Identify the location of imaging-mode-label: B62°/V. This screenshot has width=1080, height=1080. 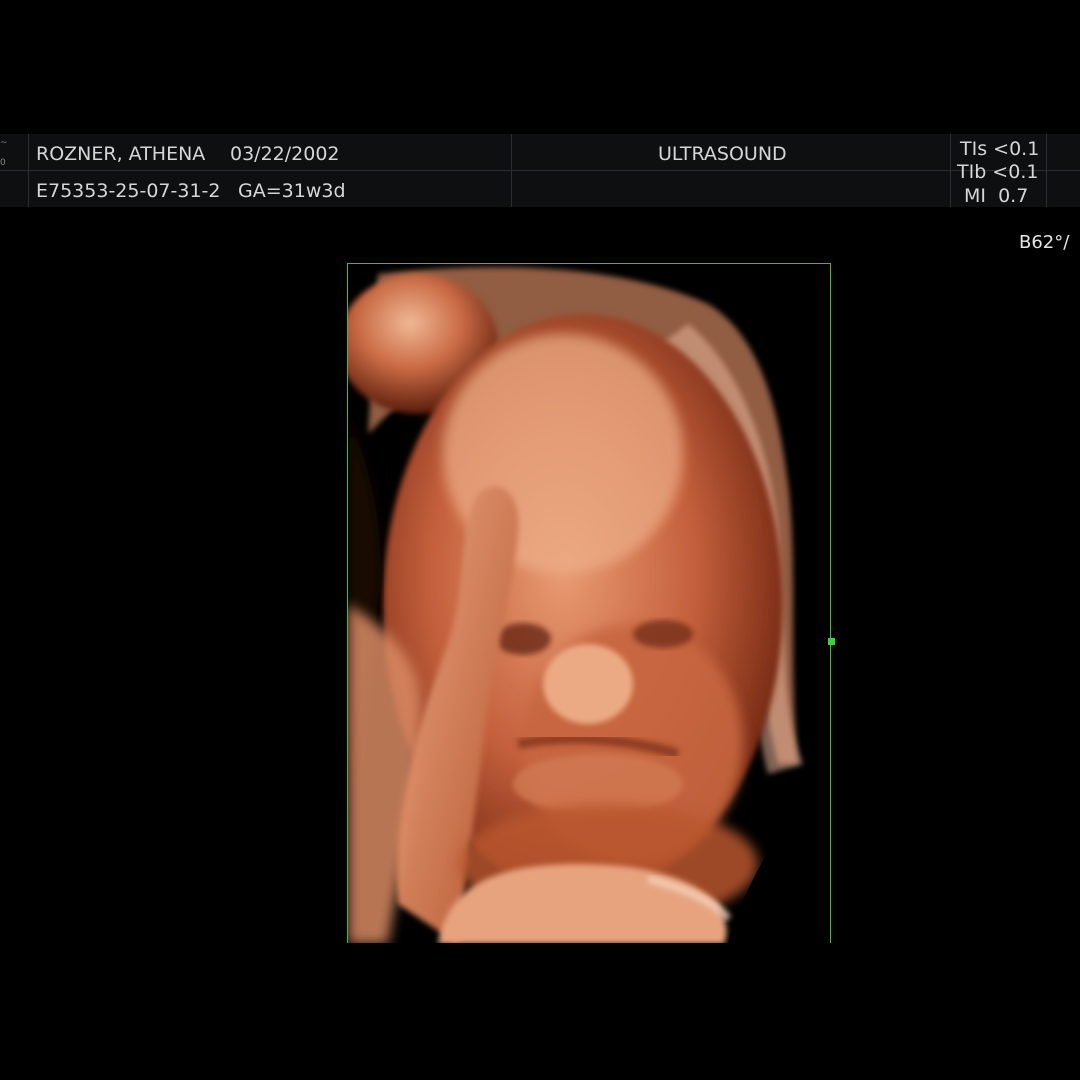
(1044, 242).